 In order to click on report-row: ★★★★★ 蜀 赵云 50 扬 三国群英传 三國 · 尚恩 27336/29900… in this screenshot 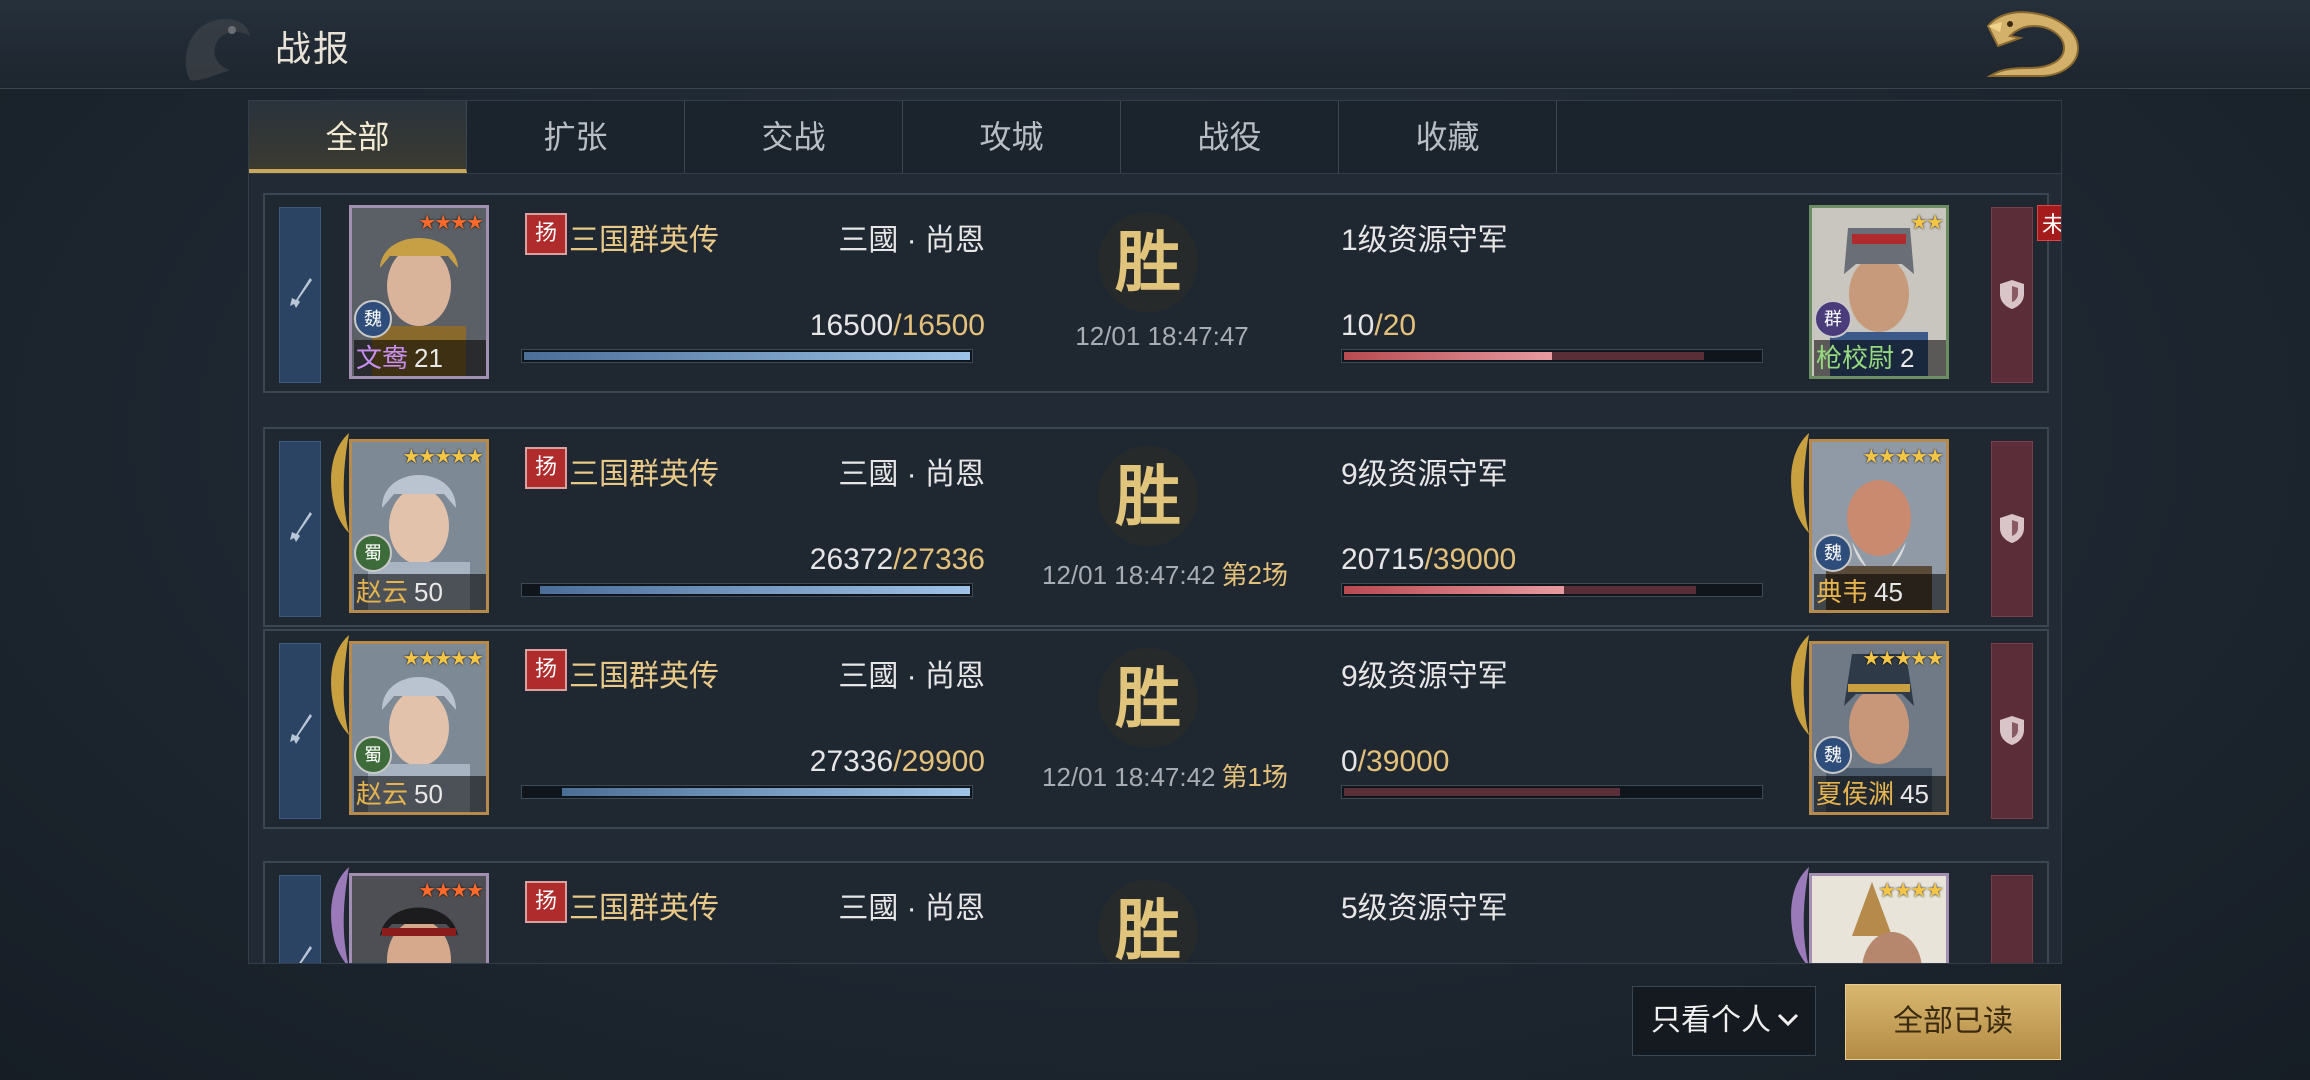, I will do `click(1156, 729)`.